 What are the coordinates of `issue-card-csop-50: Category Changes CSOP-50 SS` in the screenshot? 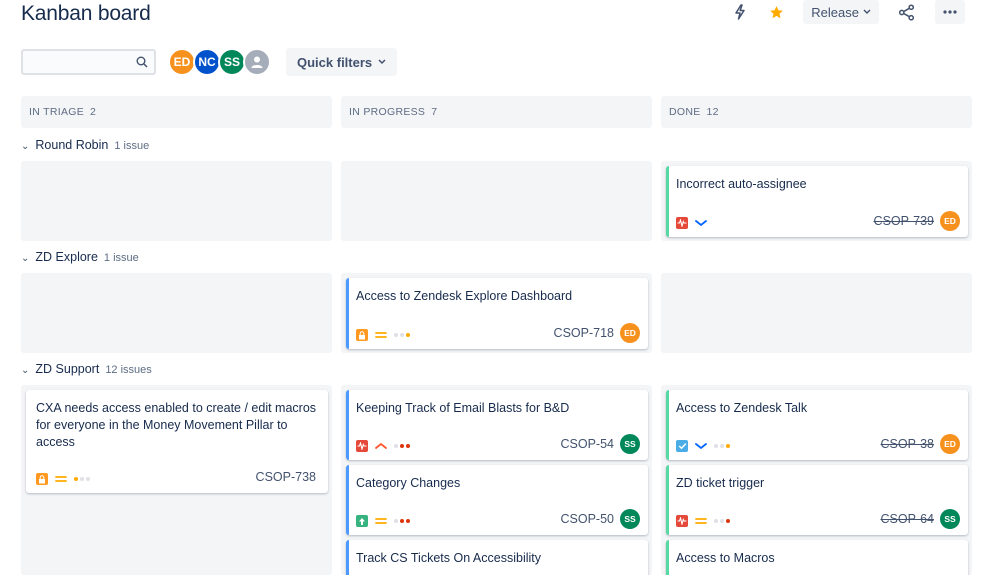 It's located at (497, 500).